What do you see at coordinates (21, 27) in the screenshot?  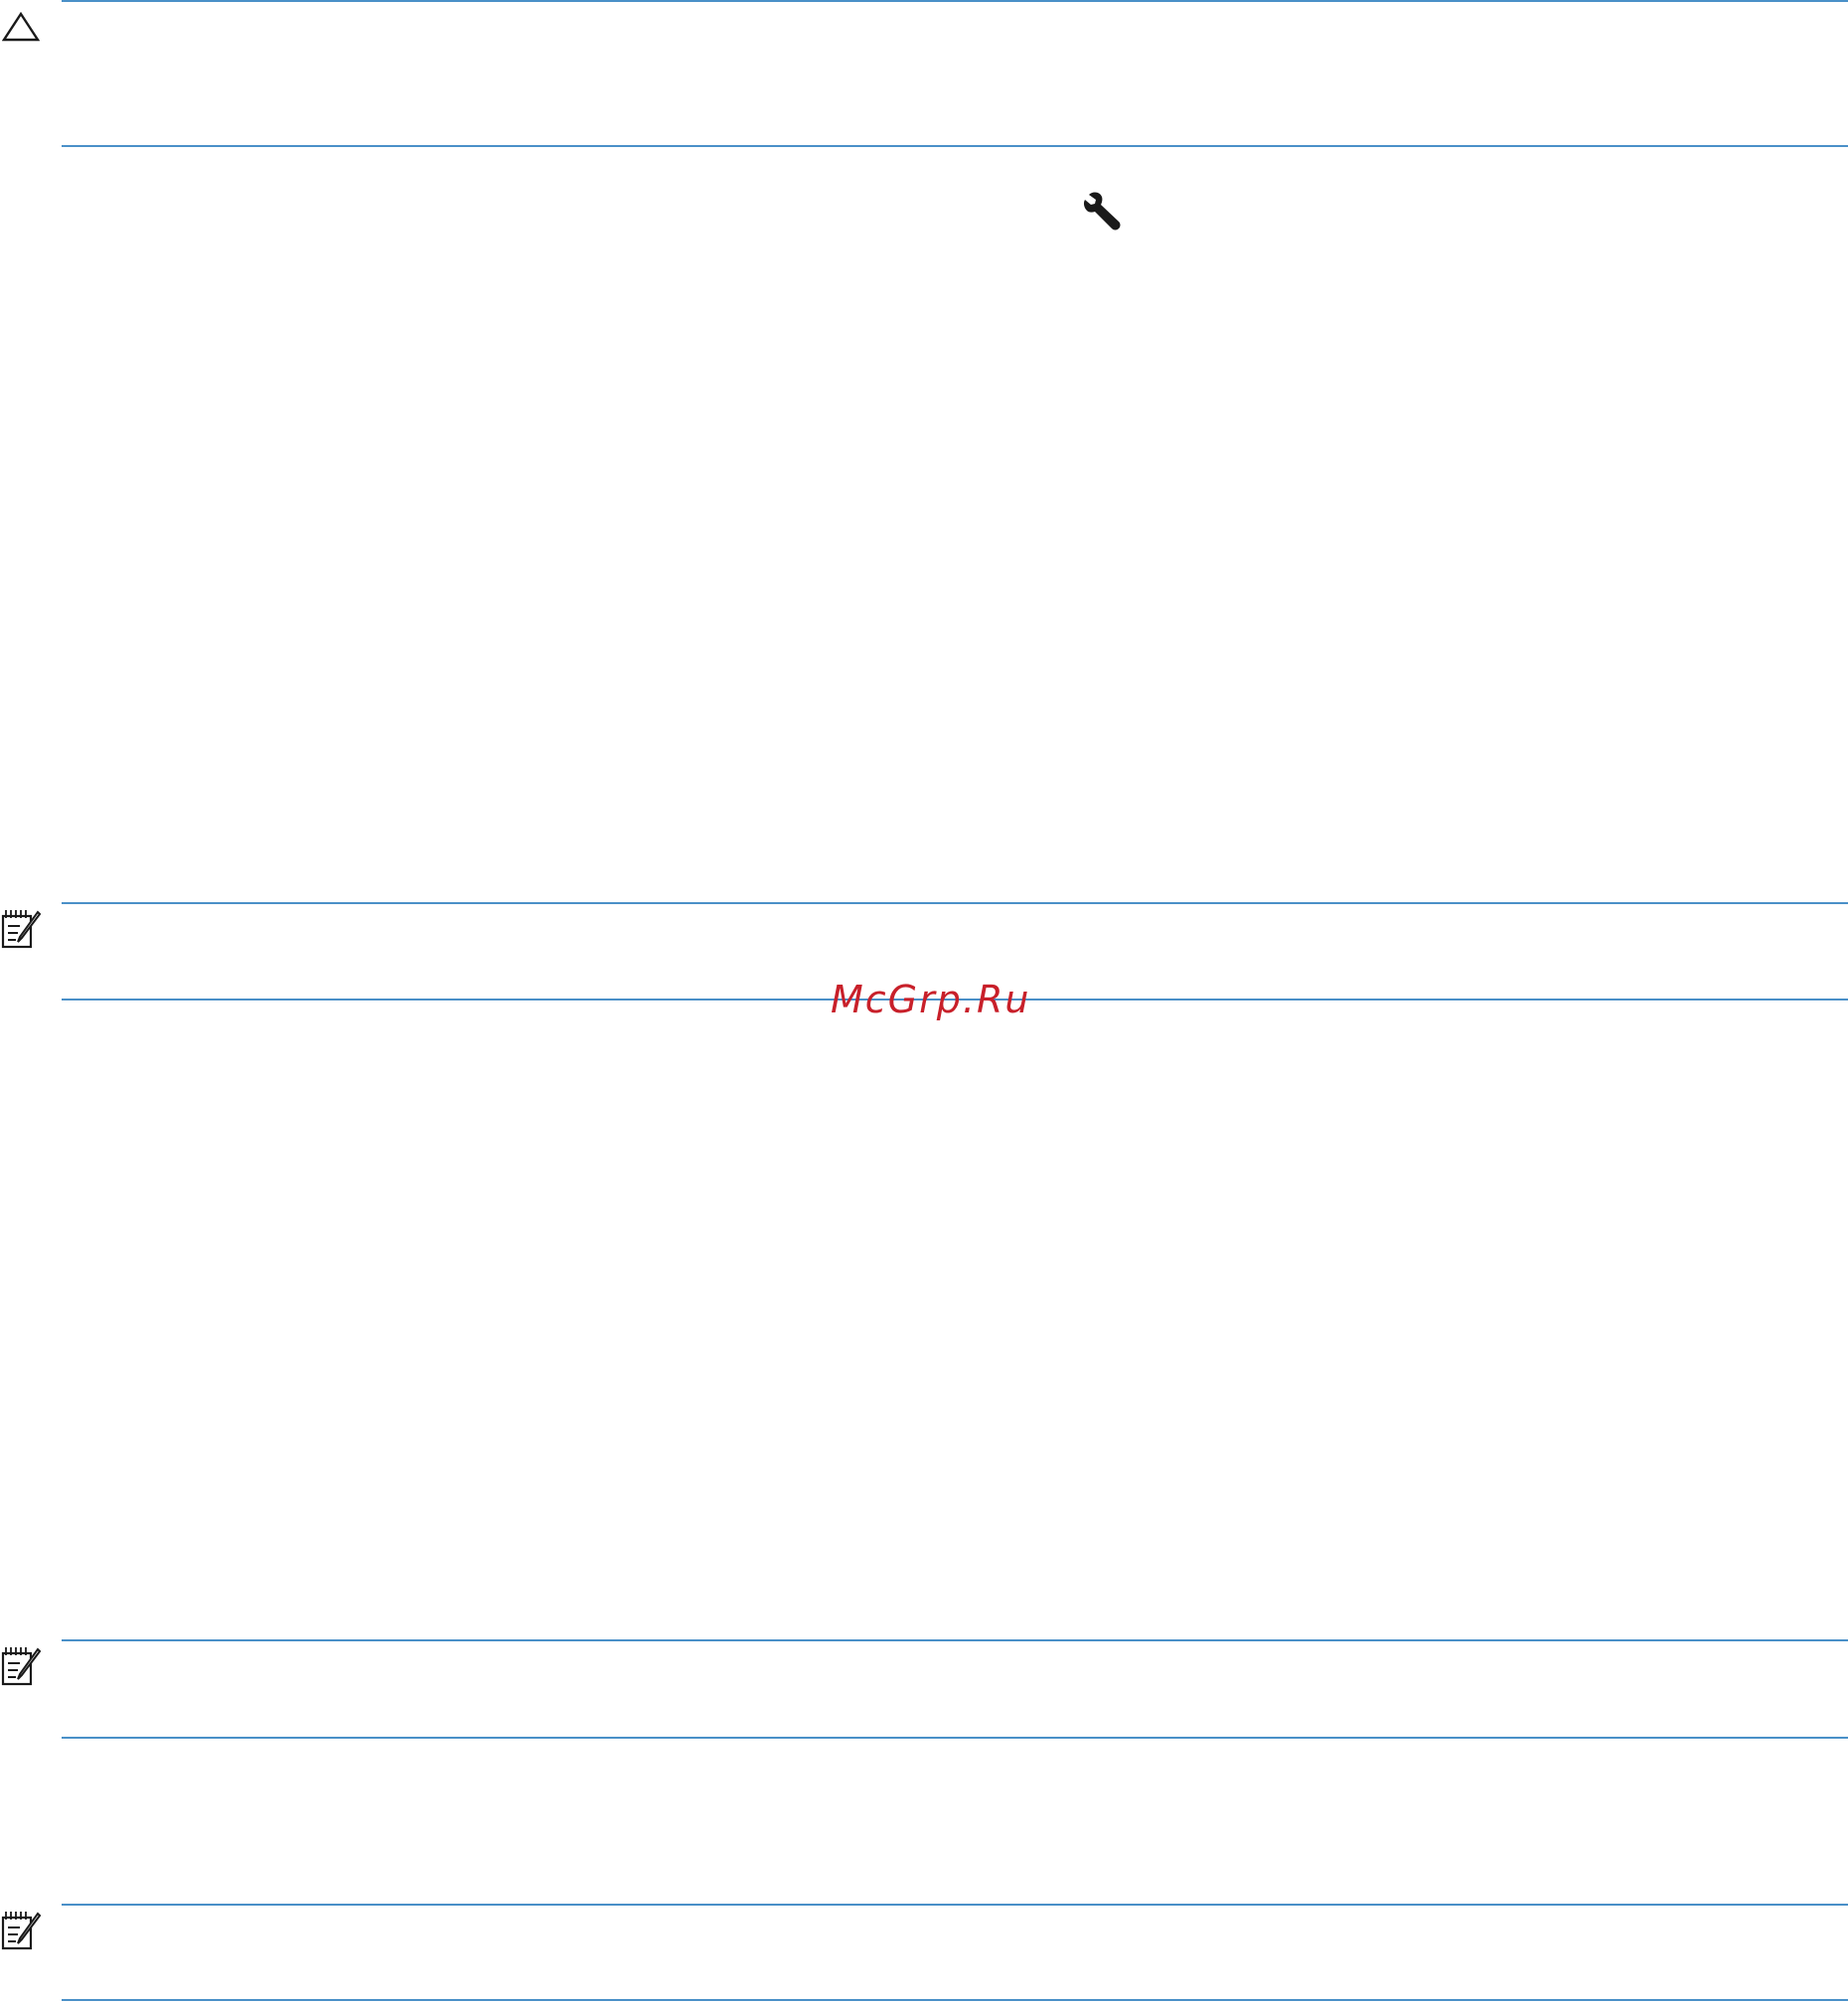 I see `caution-triangle-icon` at bounding box center [21, 27].